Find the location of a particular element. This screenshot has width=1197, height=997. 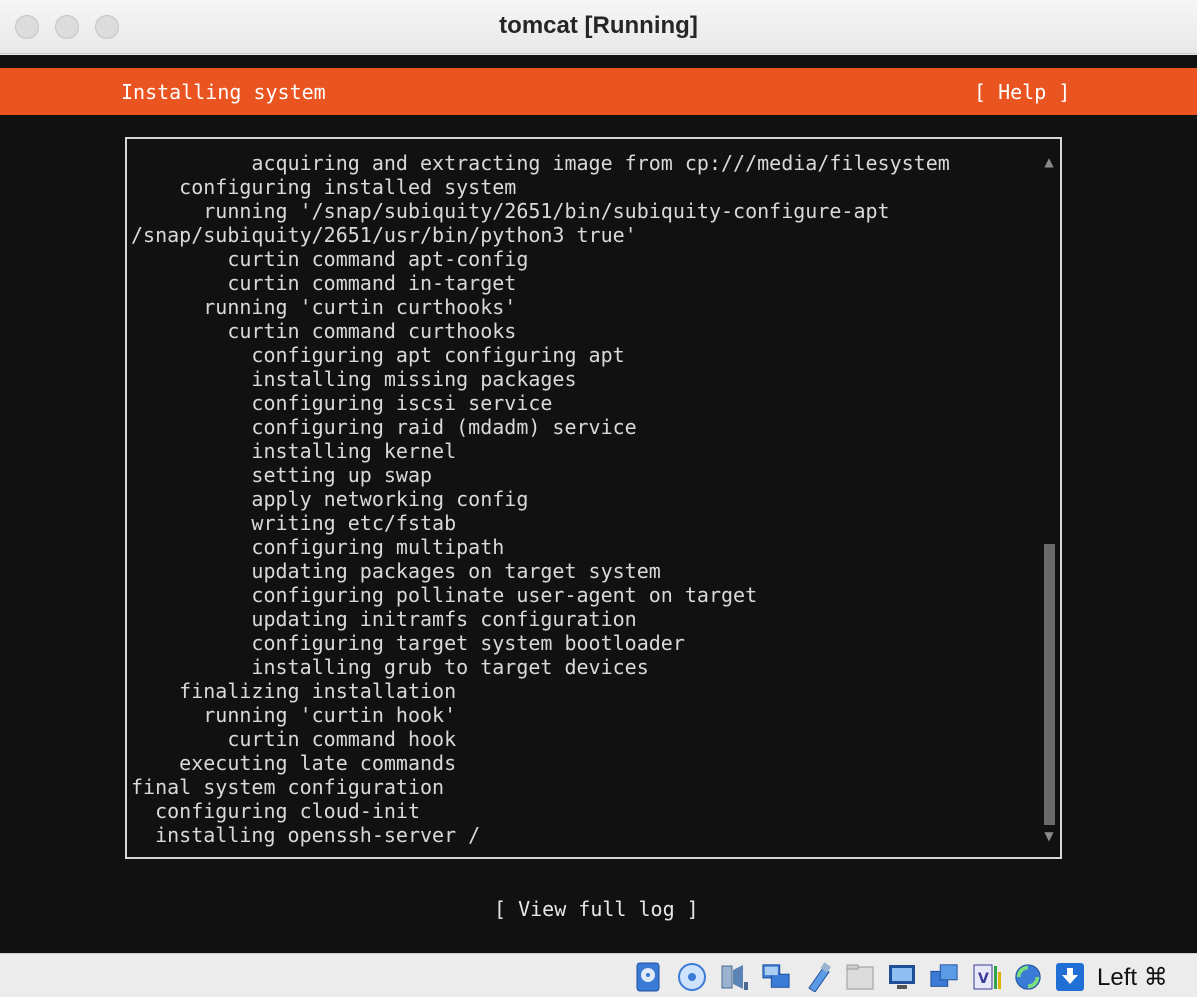

window-titlebar: tomcat [Running] is located at coordinates (598, 27).